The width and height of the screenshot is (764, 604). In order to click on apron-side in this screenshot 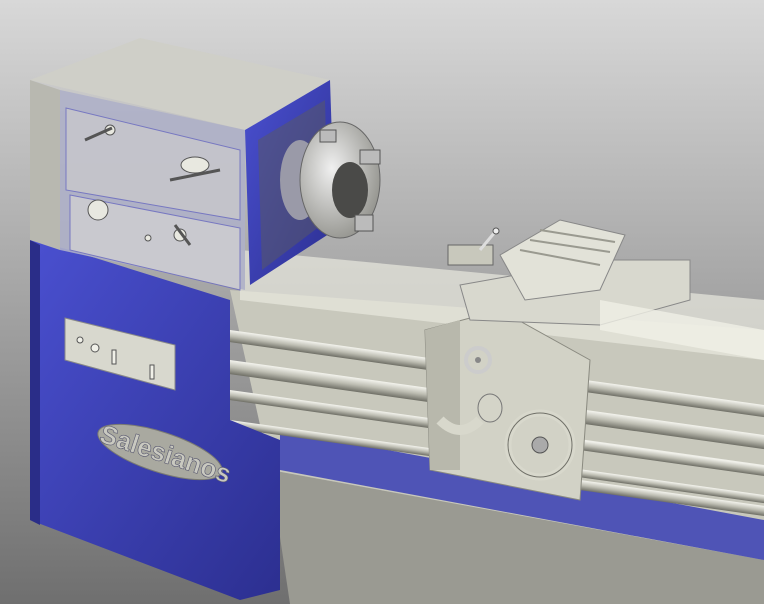, I will do `click(442, 395)`.